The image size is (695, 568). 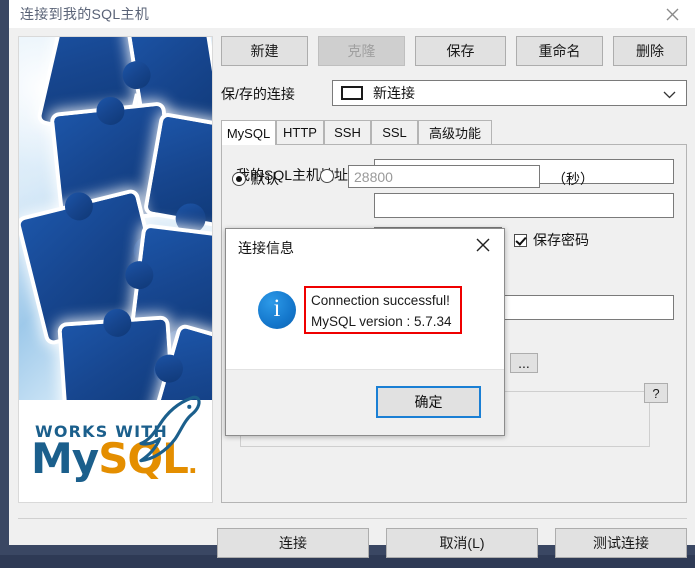 What do you see at coordinates (264, 51) in the screenshot?
I see `new-button: 新建` at bounding box center [264, 51].